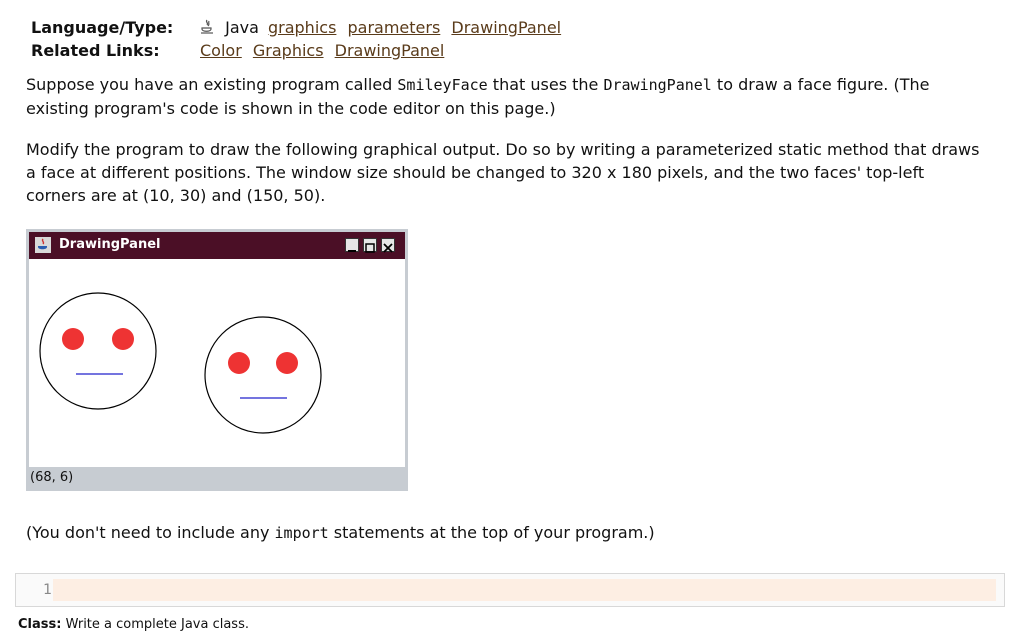 The height and width of the screenshot is (641, 1024). Describe the element at coordinates (301, 533) in the screenshot. I see `code-import: import` at that location.